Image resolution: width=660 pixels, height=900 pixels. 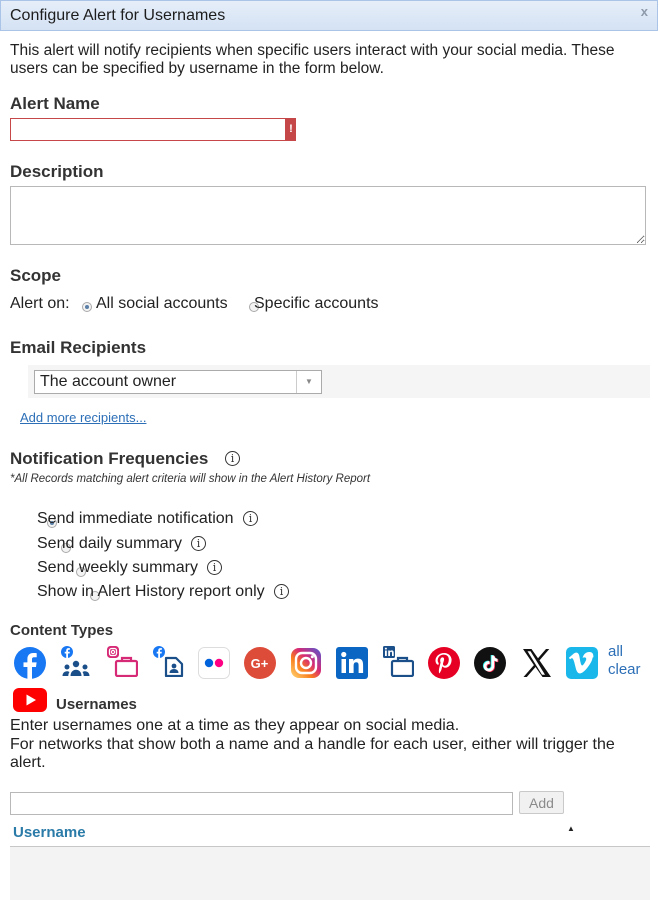 What do you see at coordinates (76, 661) in the screenshot?
I see `facebook-groups-icon` at bounding box center [76, 661].